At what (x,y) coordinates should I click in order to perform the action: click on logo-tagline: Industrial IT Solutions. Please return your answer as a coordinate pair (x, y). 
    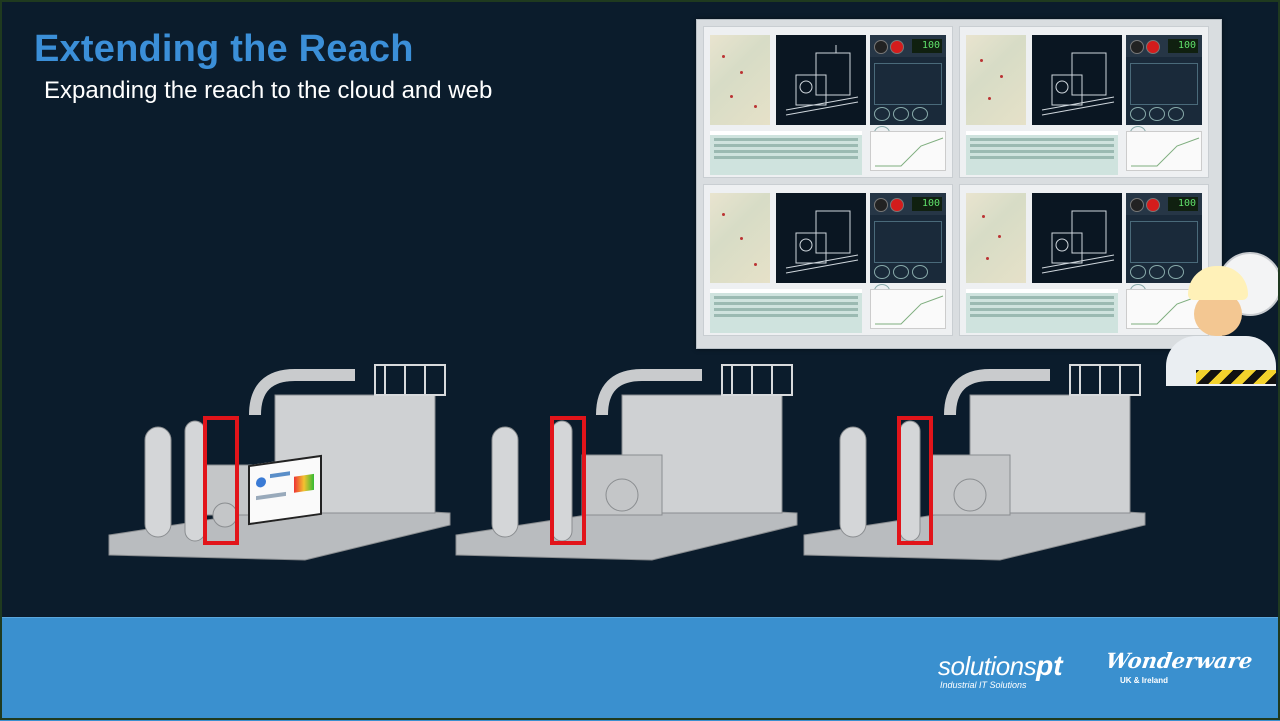
    Looking at the image, I should click on (983, 685).